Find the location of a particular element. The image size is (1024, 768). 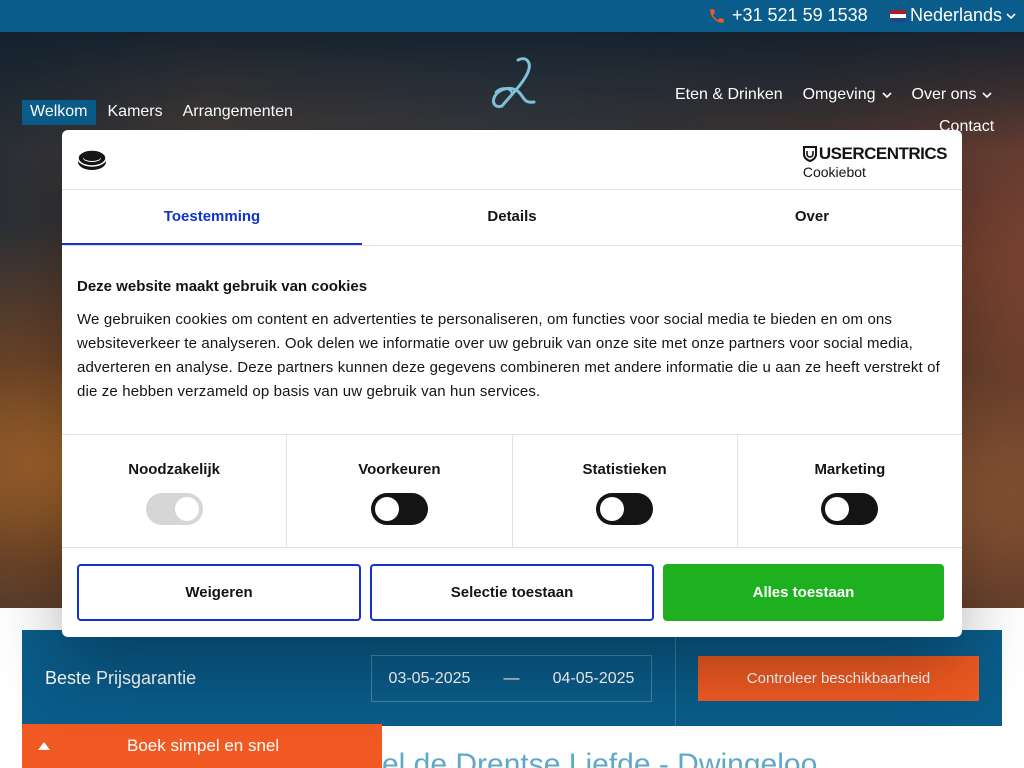

date-range-picker: 03-05-2025 — 04-05-2025 is located at coordinates (511, 678).